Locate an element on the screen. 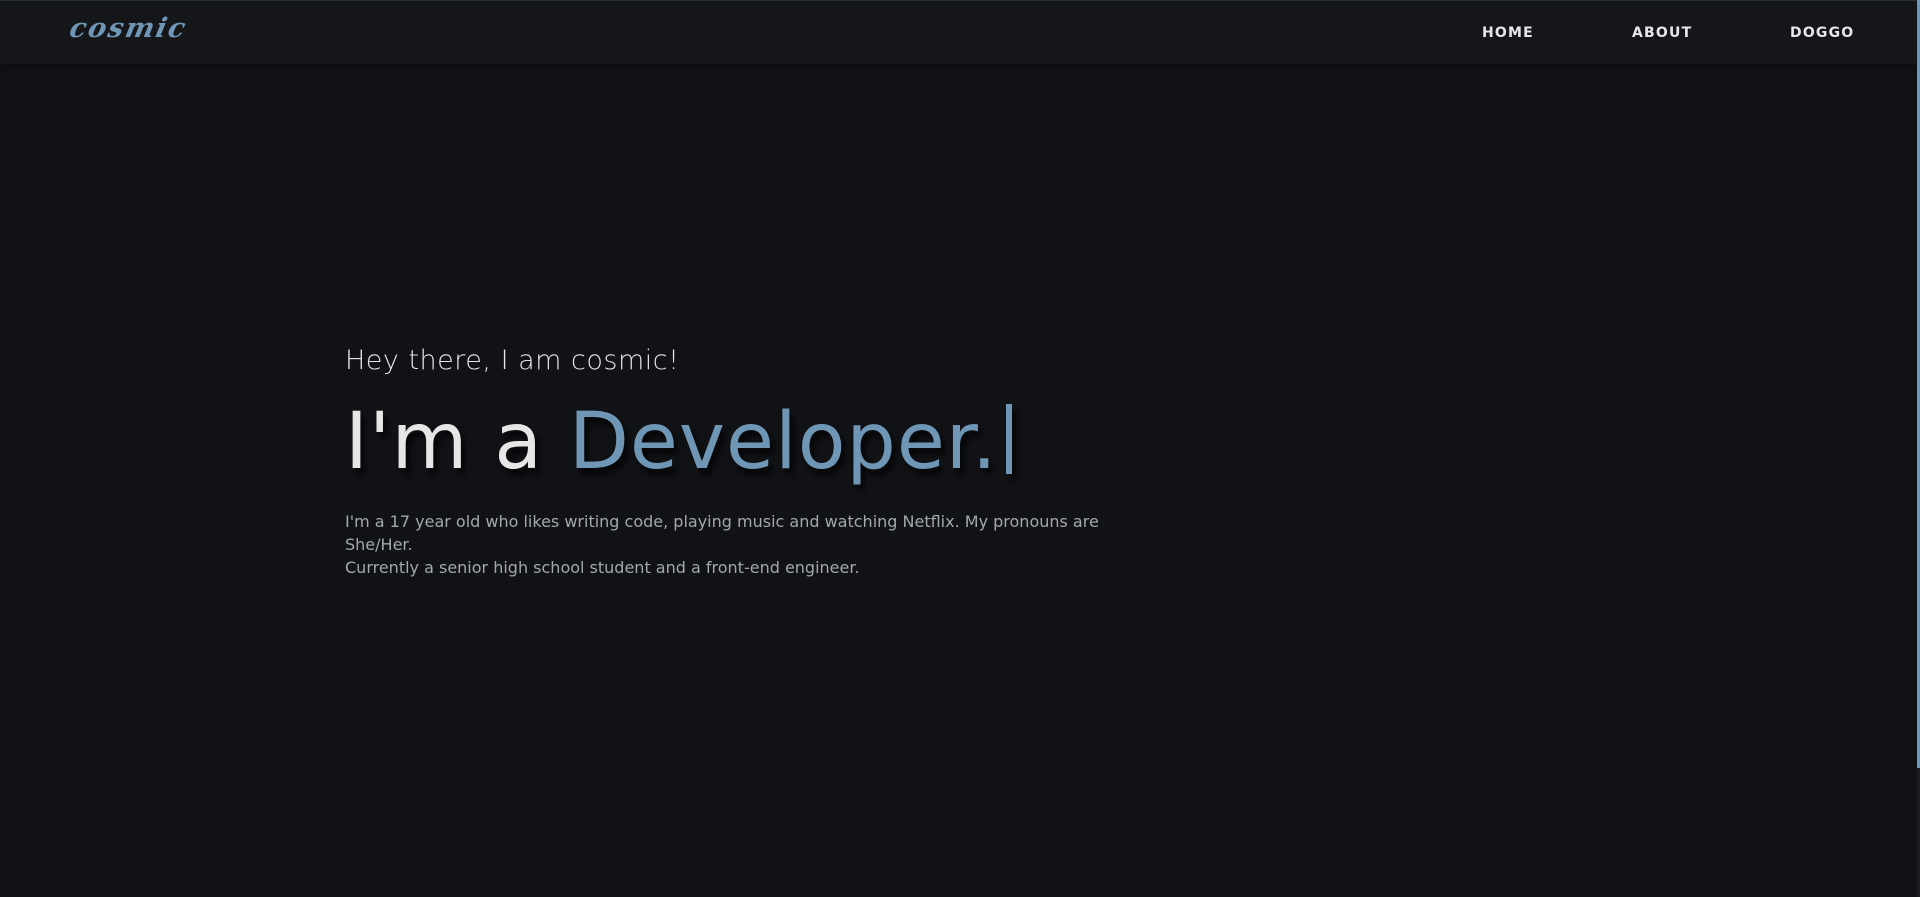 The width and height of the screenshot is (1920, 897). site-logo: cosmic is located at coordinates (129, 28).